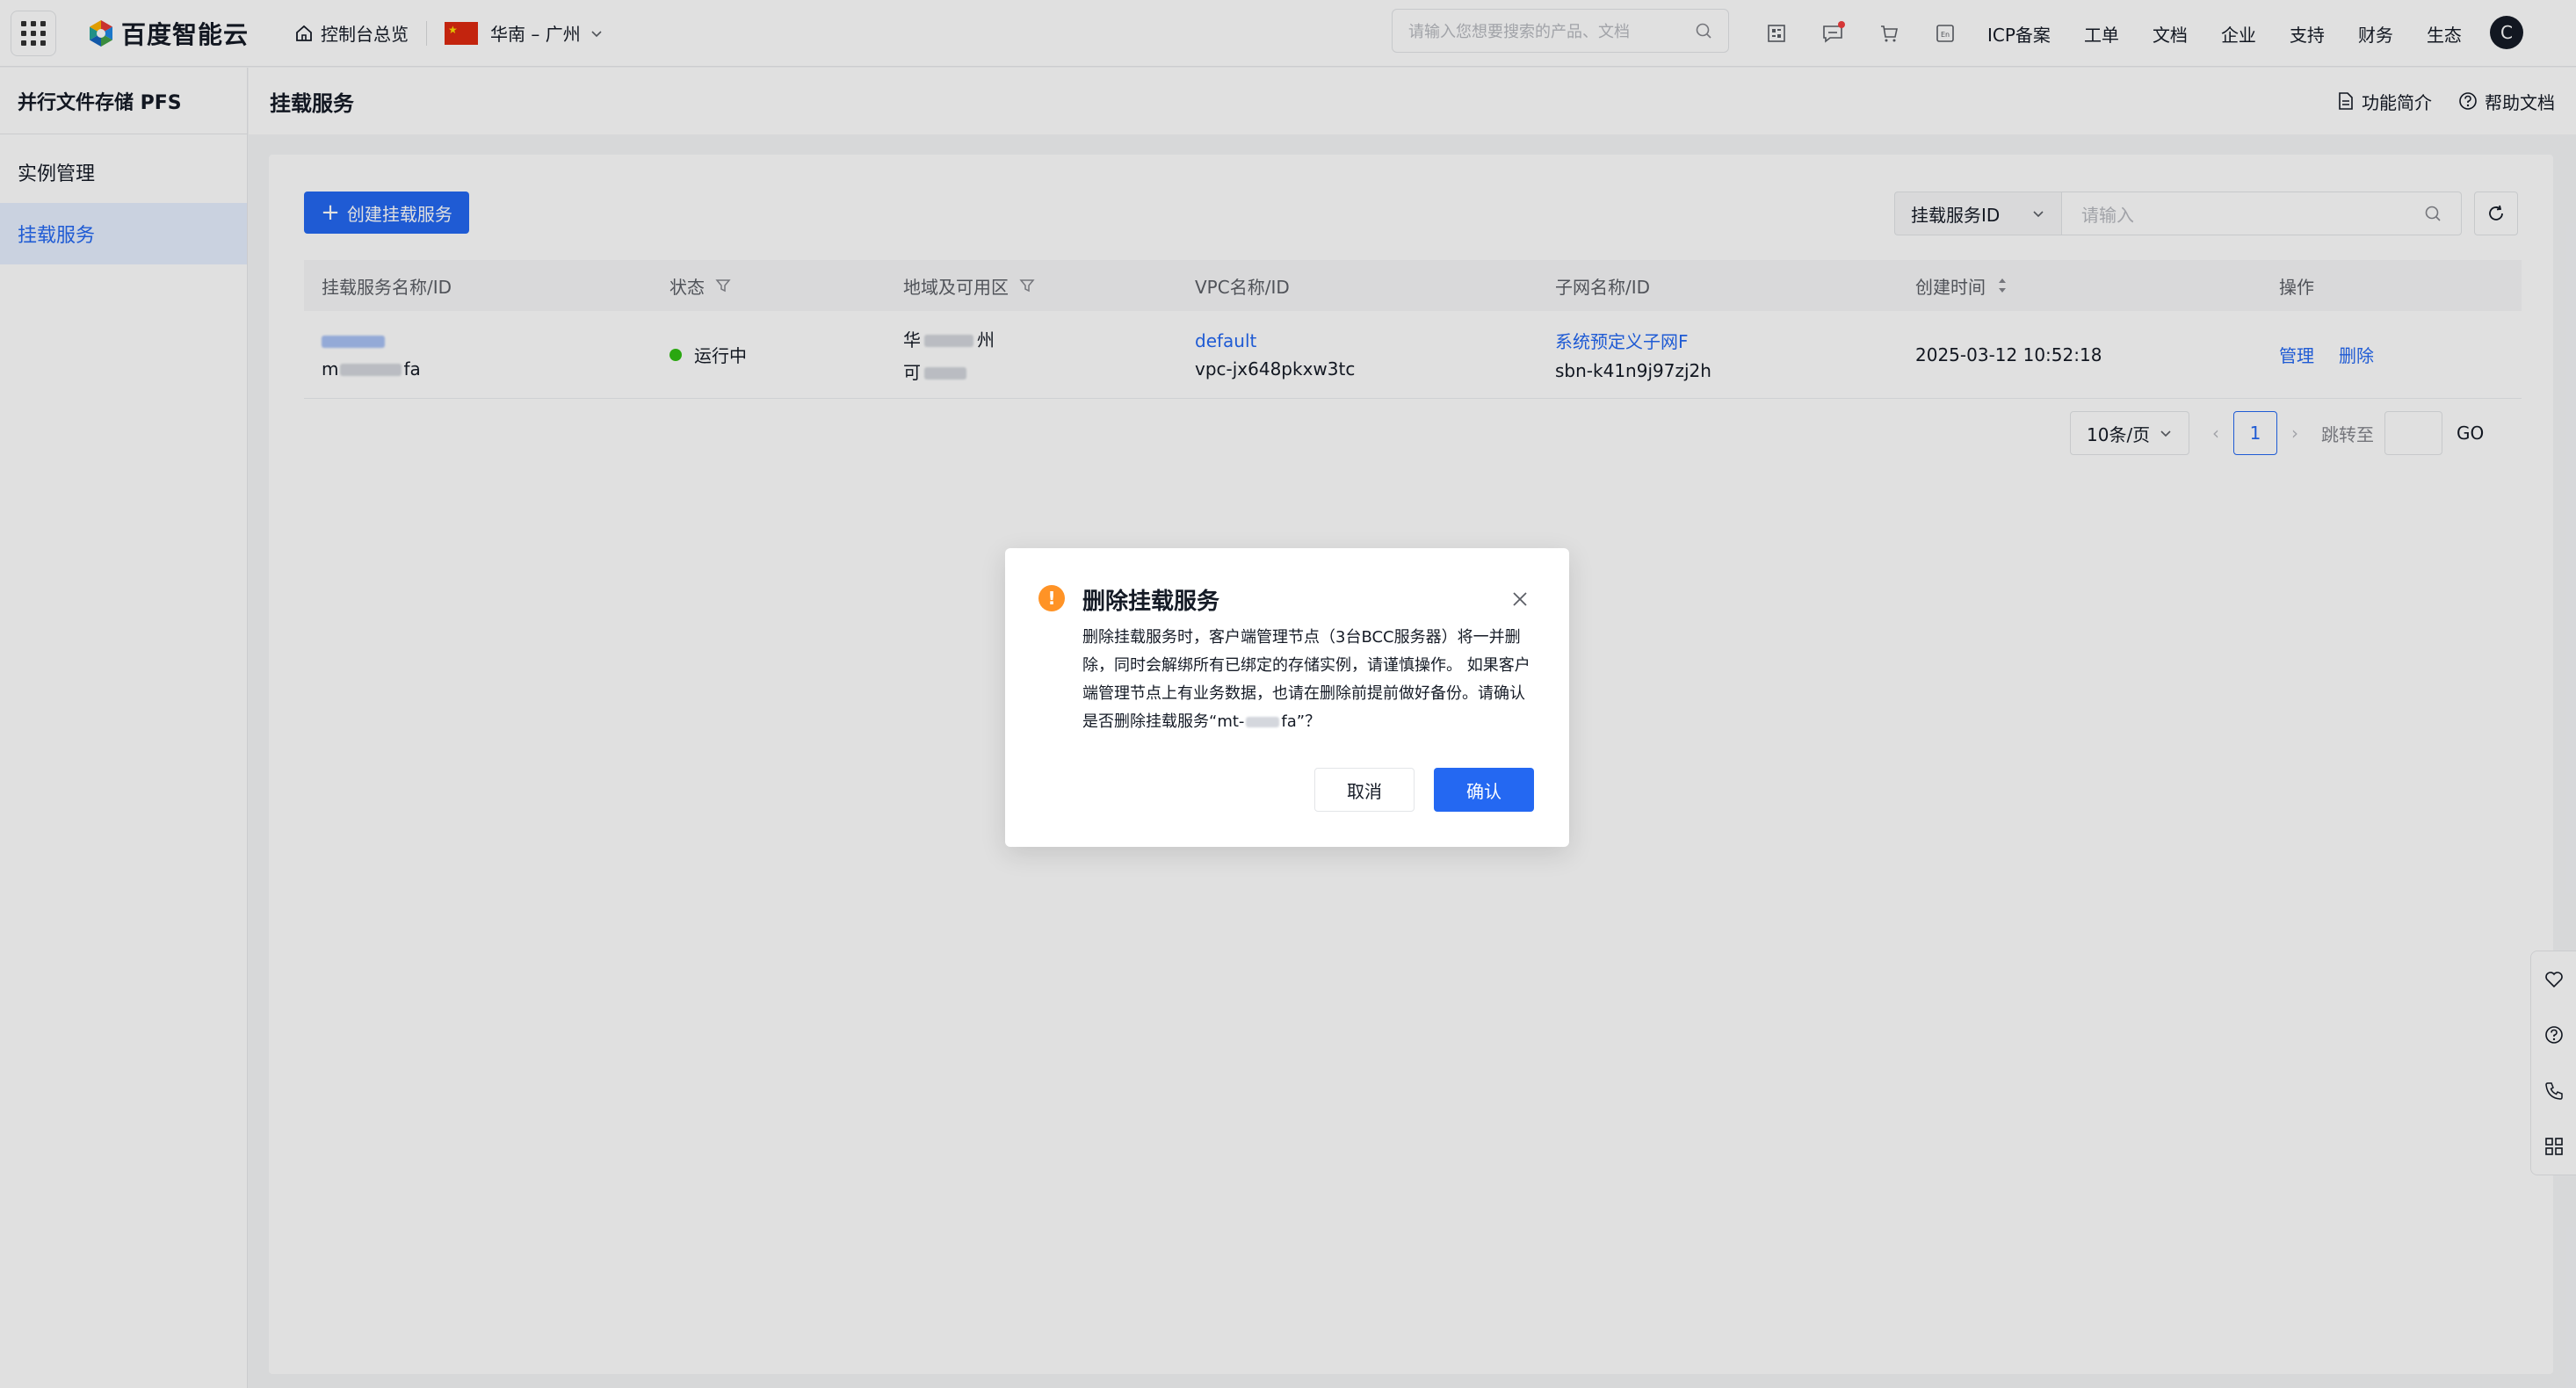 This screenshot has width=2576, height=1388. I want to click on confirm-button: 确认, so click(1484, 790).